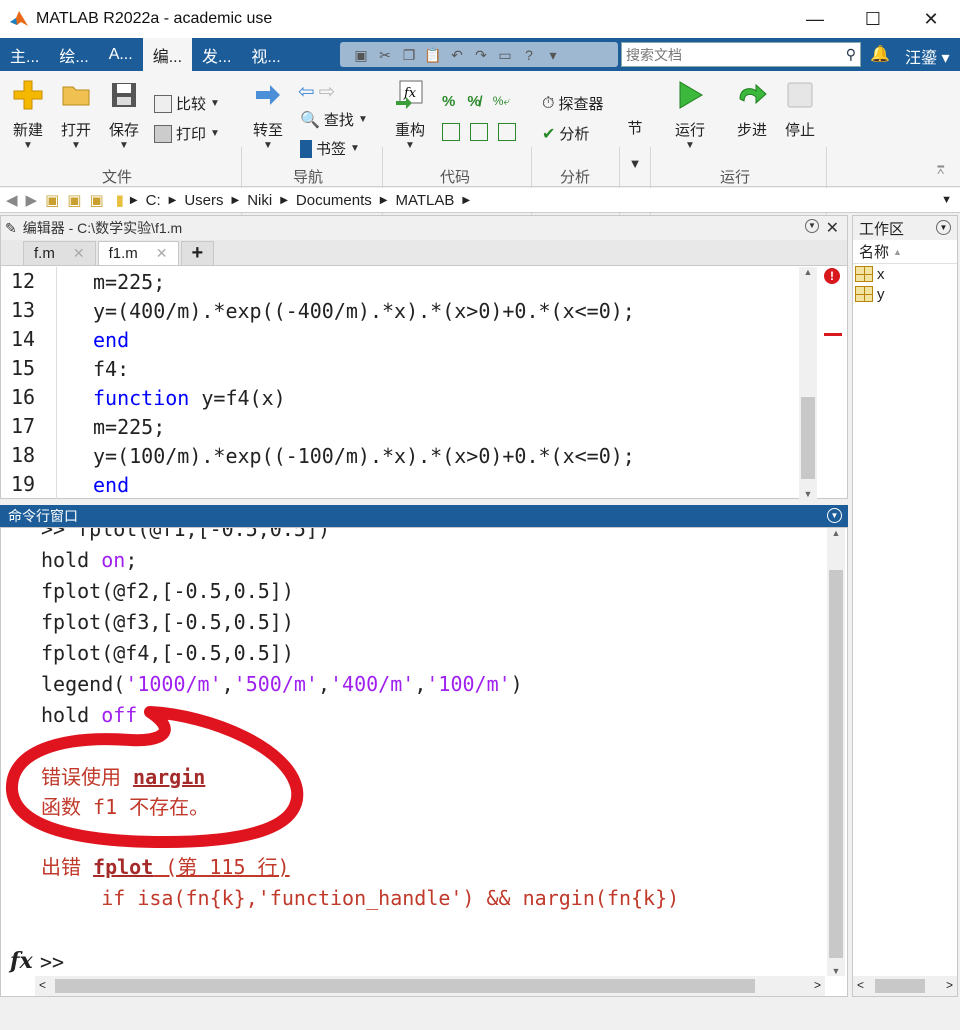 The width and height of the screenshot is (960, 1030). What do you see at coordinates (75, 130) in the screenshot?
I see `open-label: 打开` at bounding box center [75, 130].